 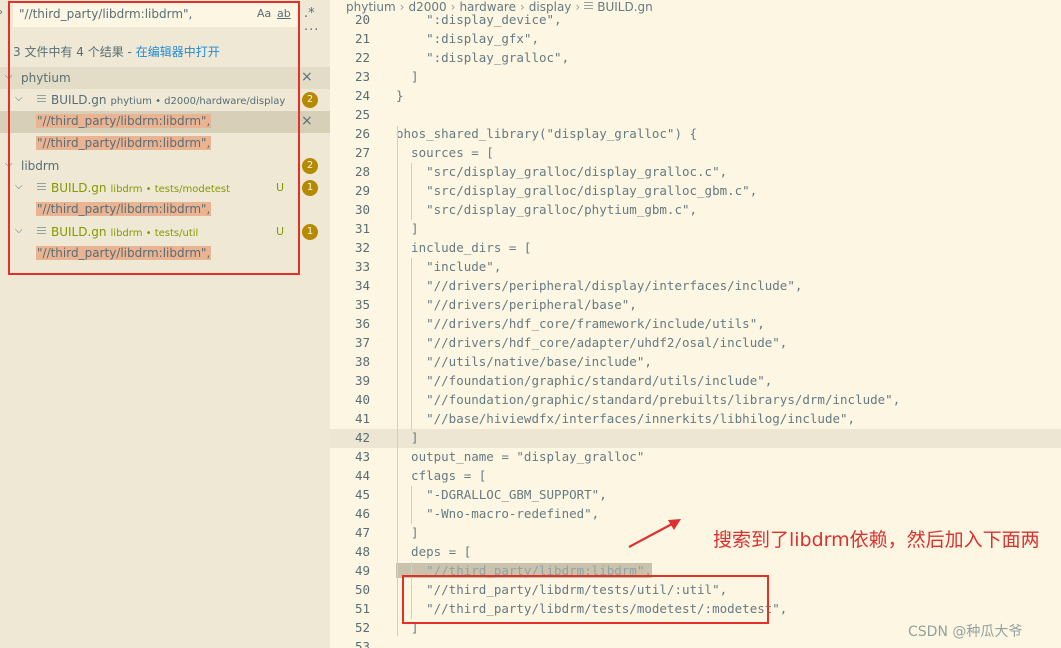 What do you see at coordinates (362, 304) in the screenshot?
I see `line-number: 35` at bounding box center [362, 304].